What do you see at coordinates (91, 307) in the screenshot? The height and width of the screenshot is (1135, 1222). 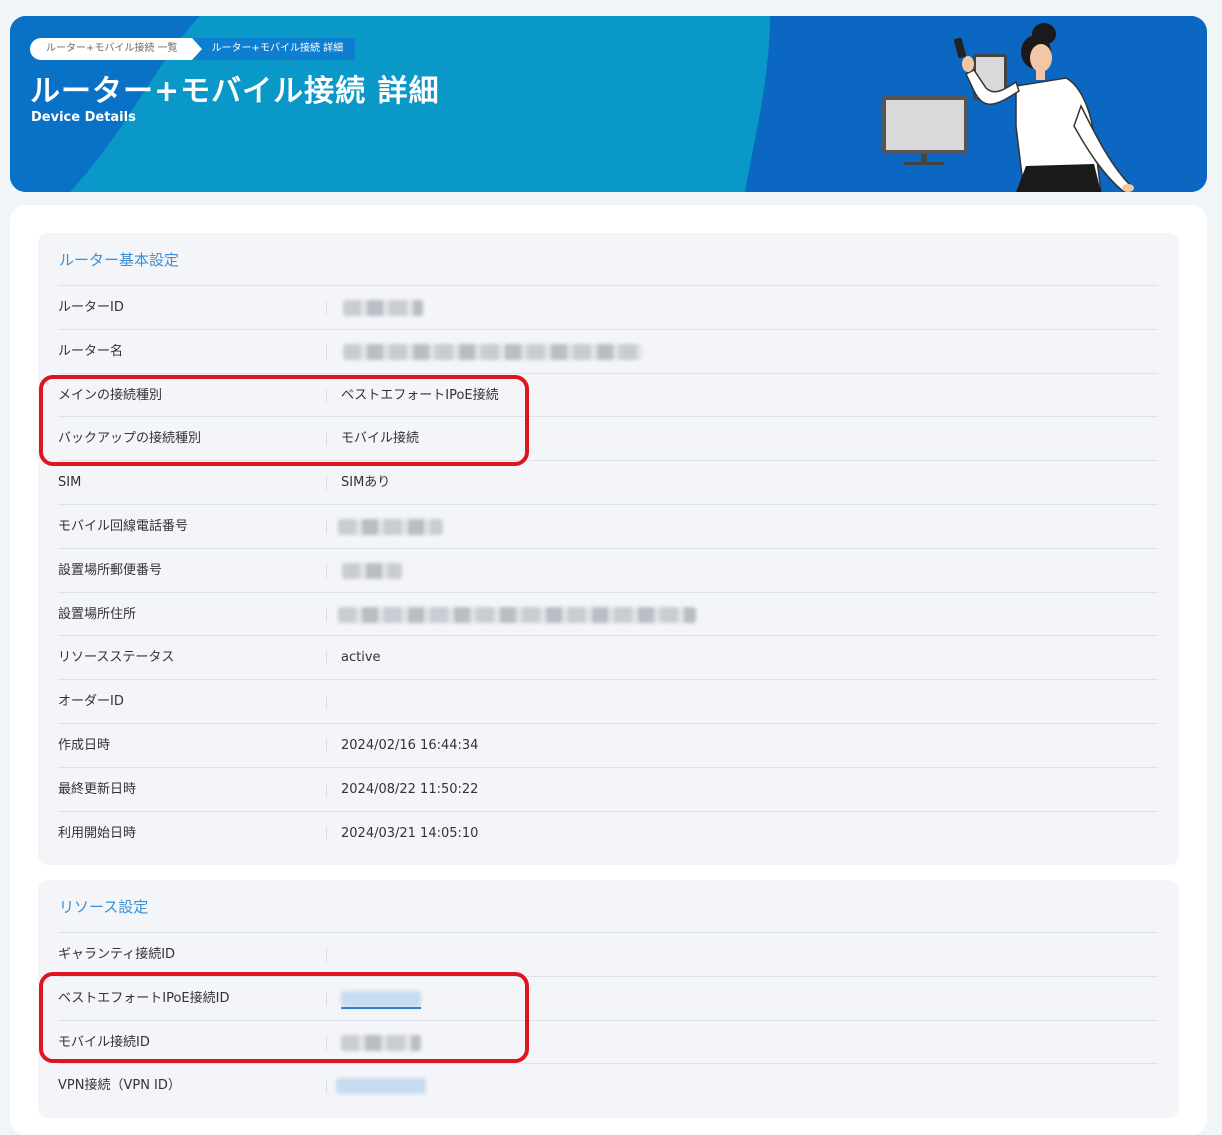 I see `field-label: ルーターID` at bounding box center [91, 307].